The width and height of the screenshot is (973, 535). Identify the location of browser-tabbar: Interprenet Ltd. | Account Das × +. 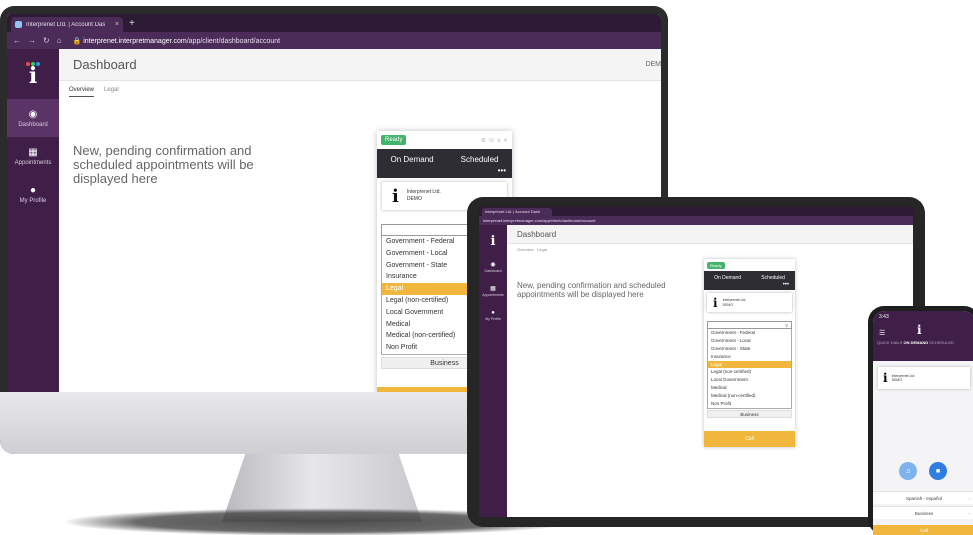
(334, 23).